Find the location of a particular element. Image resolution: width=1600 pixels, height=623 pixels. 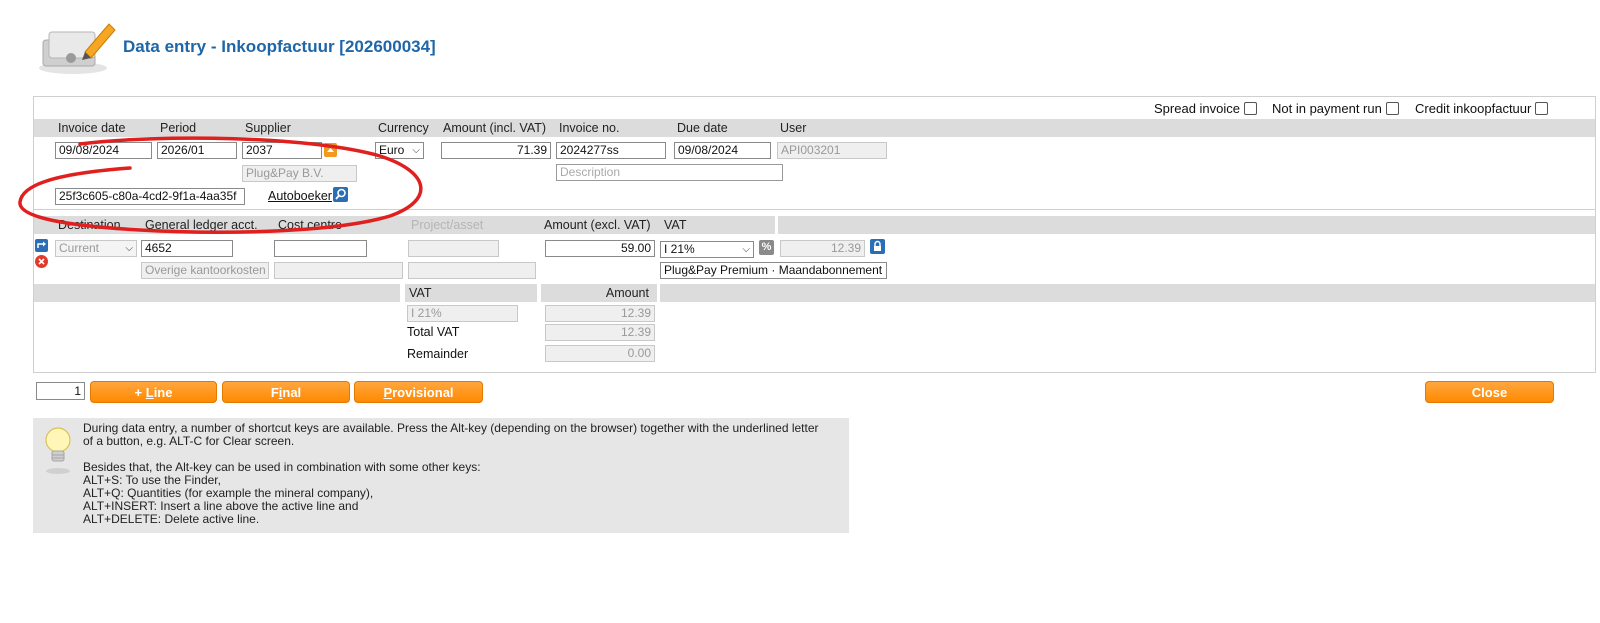

gl-acct-input: 4652 is located at coordinates (187, 248).